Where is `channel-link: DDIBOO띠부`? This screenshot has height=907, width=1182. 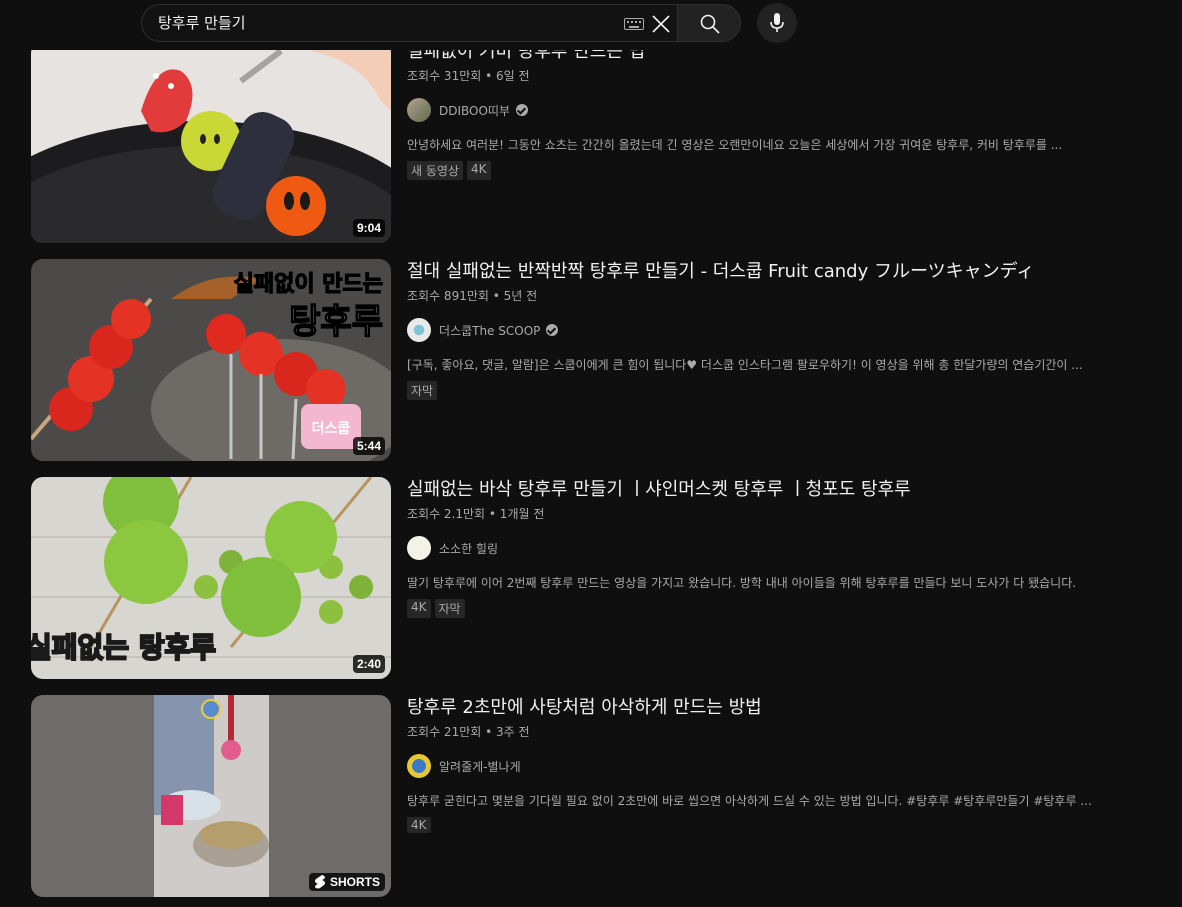
channel-link: DDIBOO띠부 is located at coordinates (767, 110).